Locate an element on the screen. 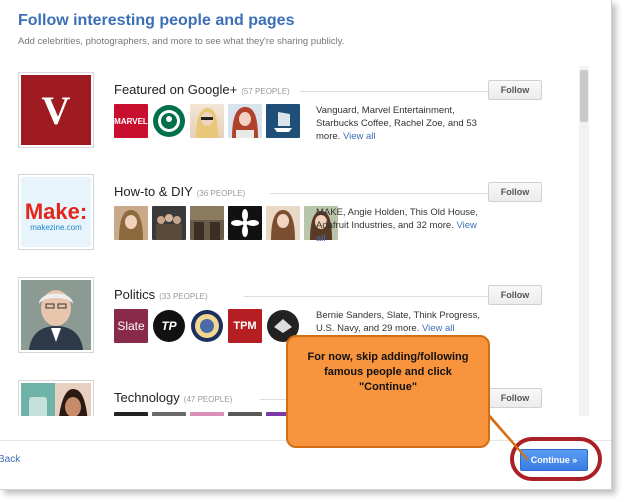 The image size is (626, 502). tp-logo-text: TP is located at coordinates (169, 326).